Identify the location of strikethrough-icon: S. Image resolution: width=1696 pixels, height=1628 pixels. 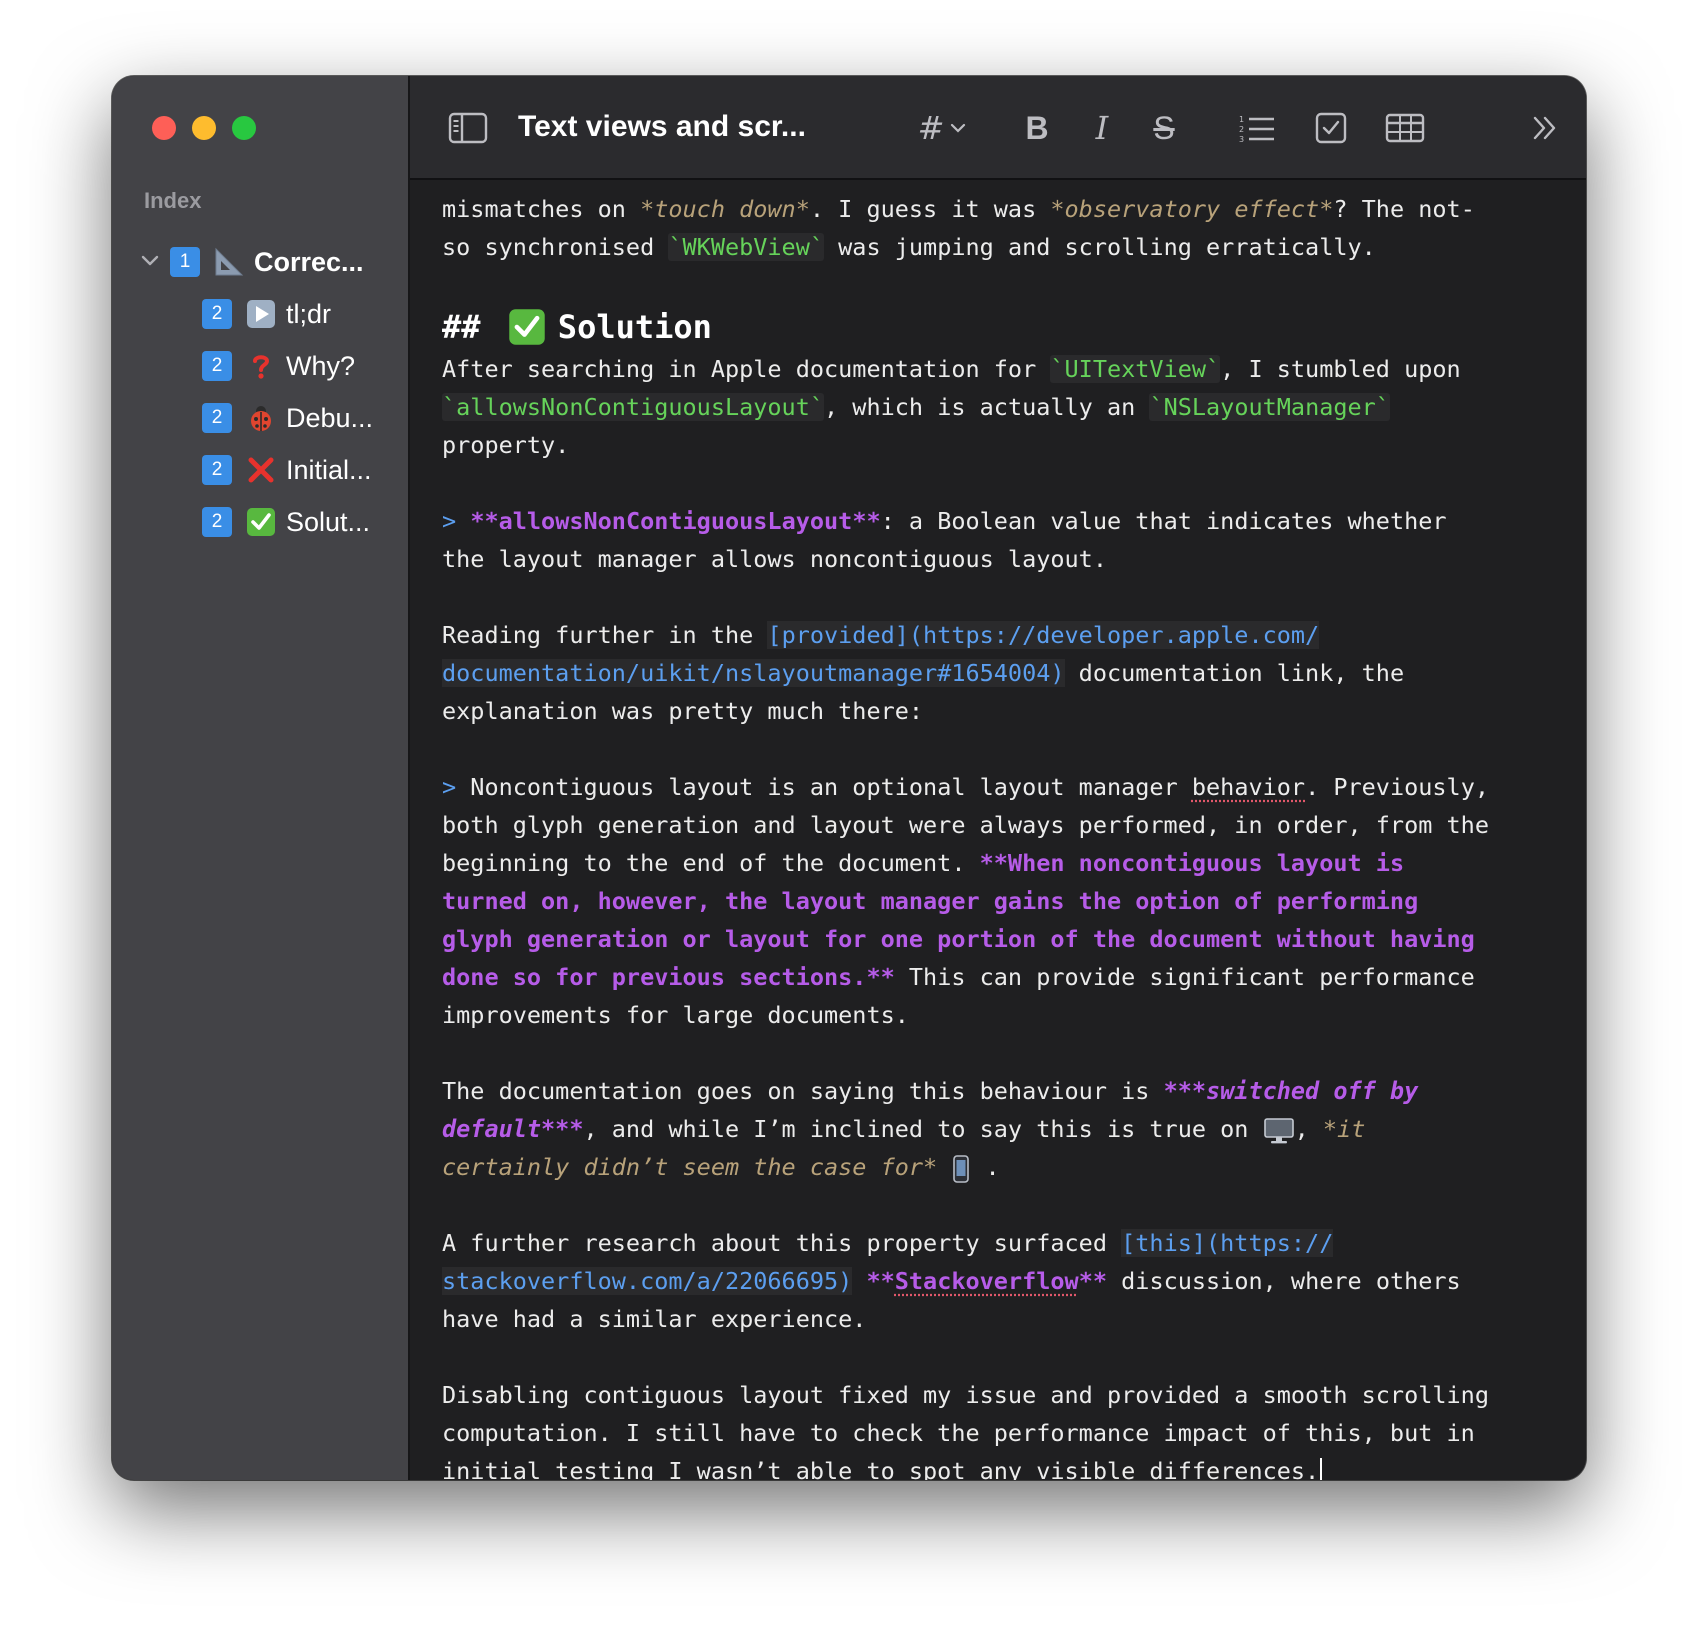
(1164, 127).